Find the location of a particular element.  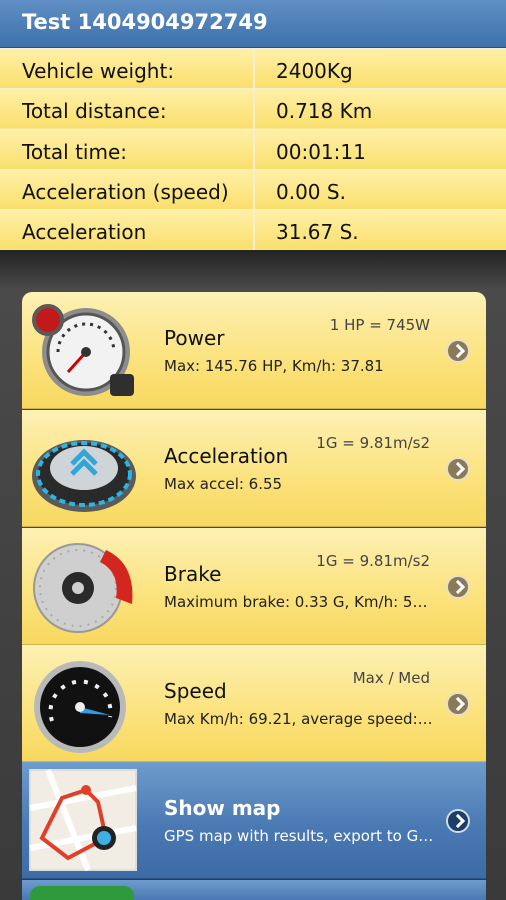

stat-label: Acceleration is located at coordinates (84, 232).